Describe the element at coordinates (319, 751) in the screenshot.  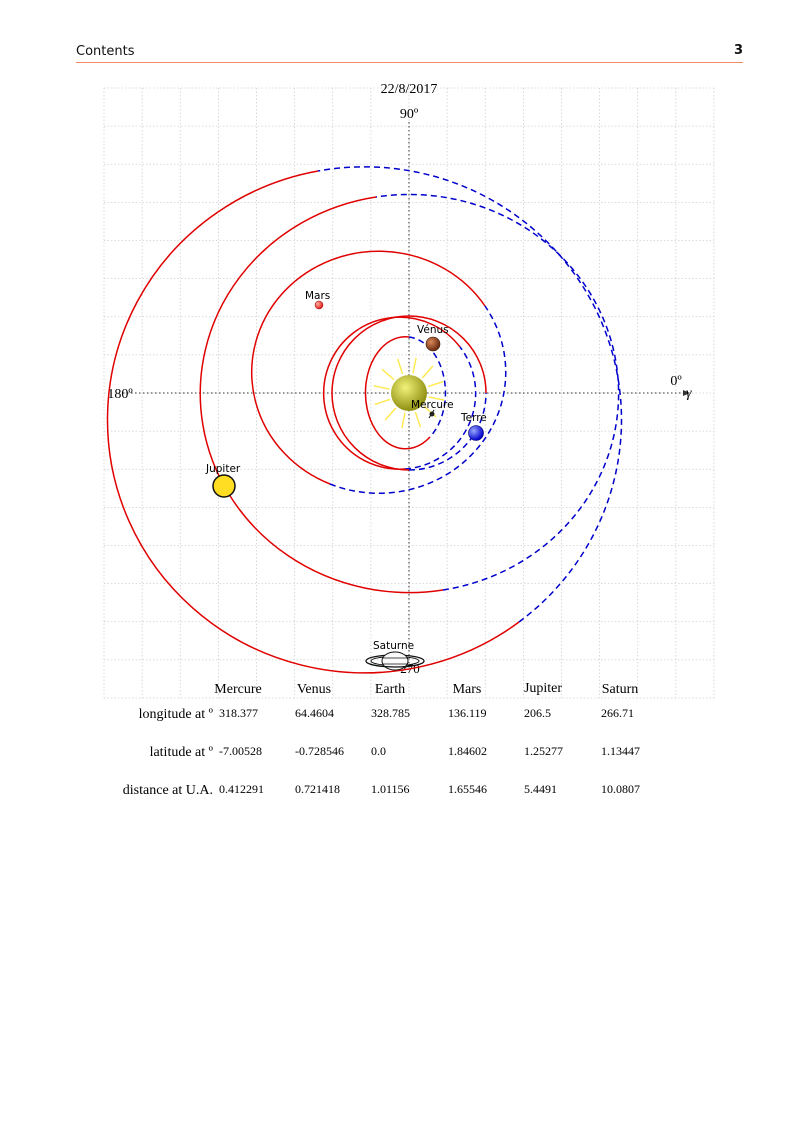
I see `table-cell: -0.728546` at that location.